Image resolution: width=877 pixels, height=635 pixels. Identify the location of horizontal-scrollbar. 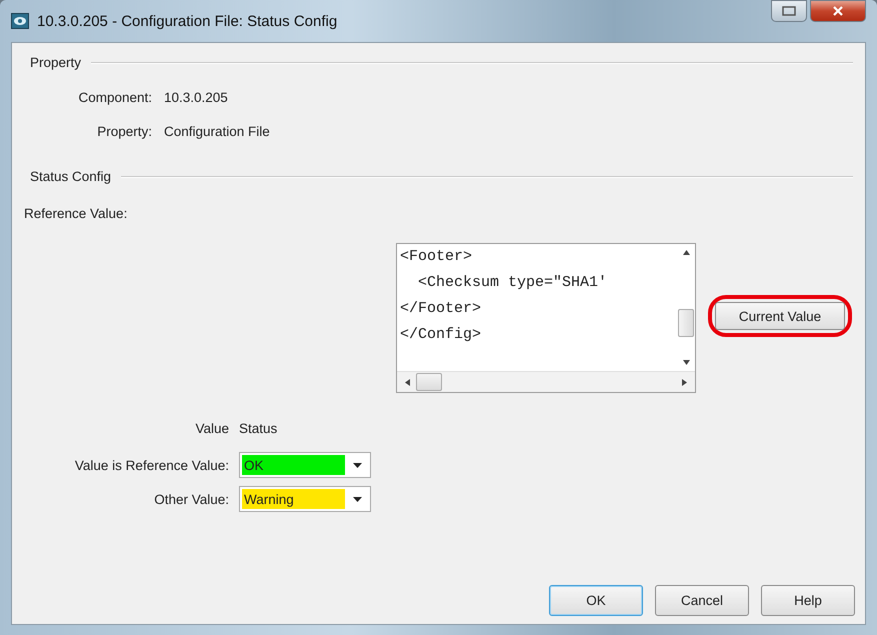
(546, 381).